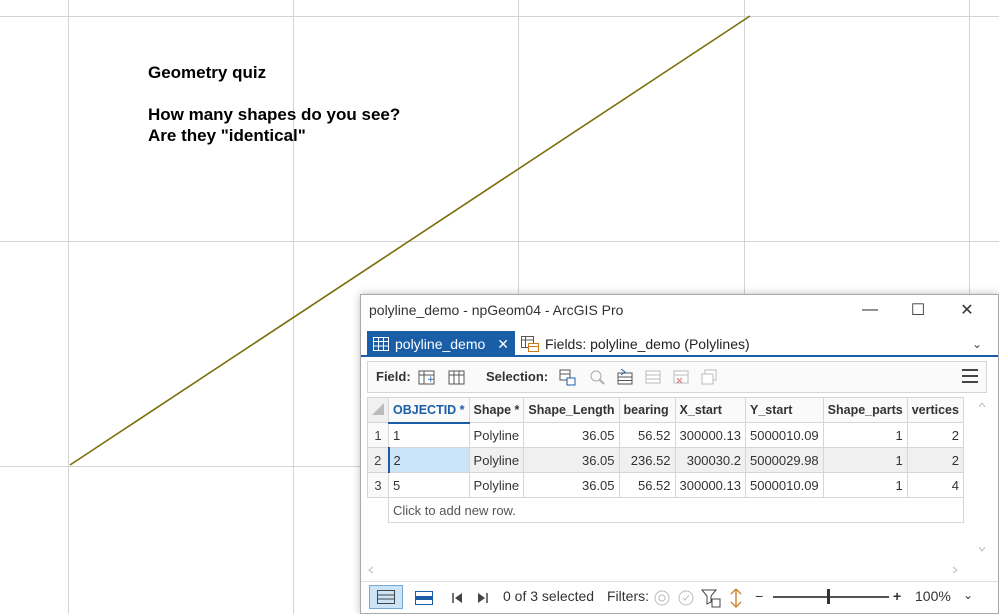 Image resolution: width=999 pixels, height=614 pixels. Describe the element at coordinates (870, 310) in the screenshot. I see `minimize-button: —` at that location.